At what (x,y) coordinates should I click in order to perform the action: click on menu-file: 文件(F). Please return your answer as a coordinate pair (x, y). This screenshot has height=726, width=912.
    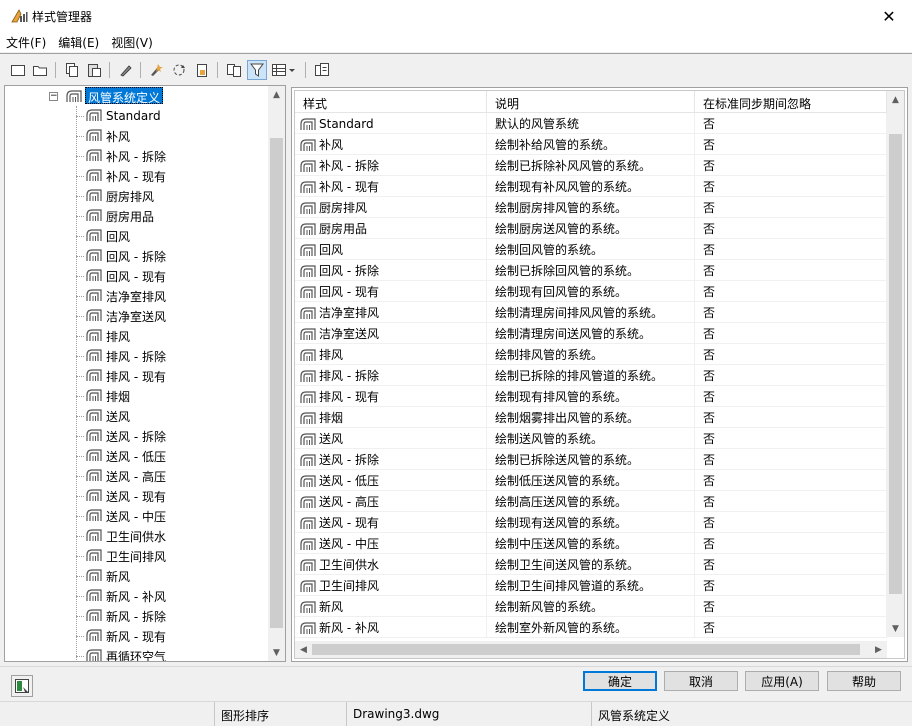
    Looking at the image, I should click on (26, 42).